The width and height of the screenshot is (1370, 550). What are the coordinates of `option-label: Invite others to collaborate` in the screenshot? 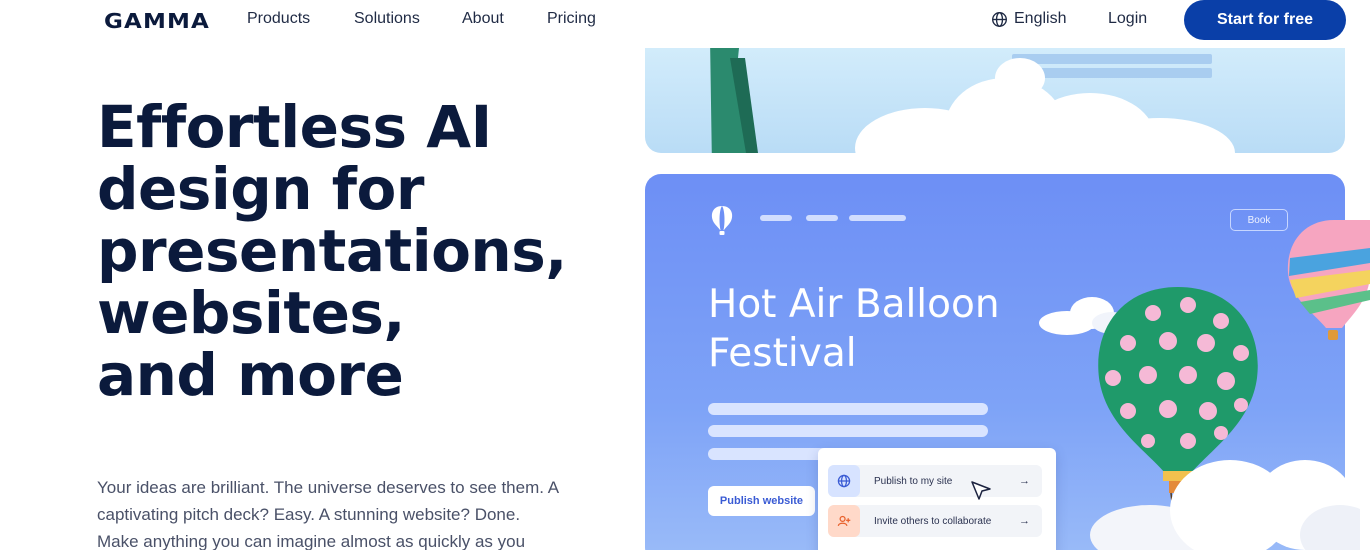 It's located at (933, 521).